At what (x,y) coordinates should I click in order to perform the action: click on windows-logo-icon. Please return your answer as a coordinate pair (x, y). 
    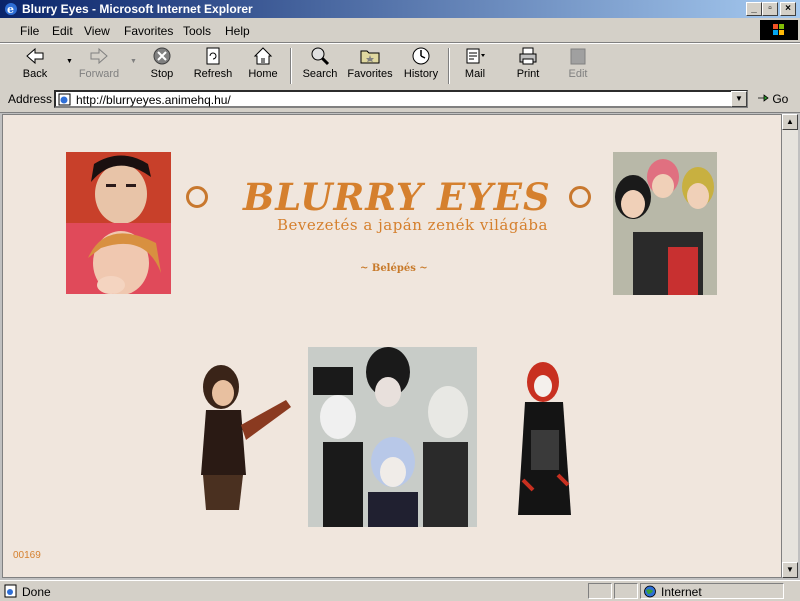
    Looking at the image, I should click on (779, 30).